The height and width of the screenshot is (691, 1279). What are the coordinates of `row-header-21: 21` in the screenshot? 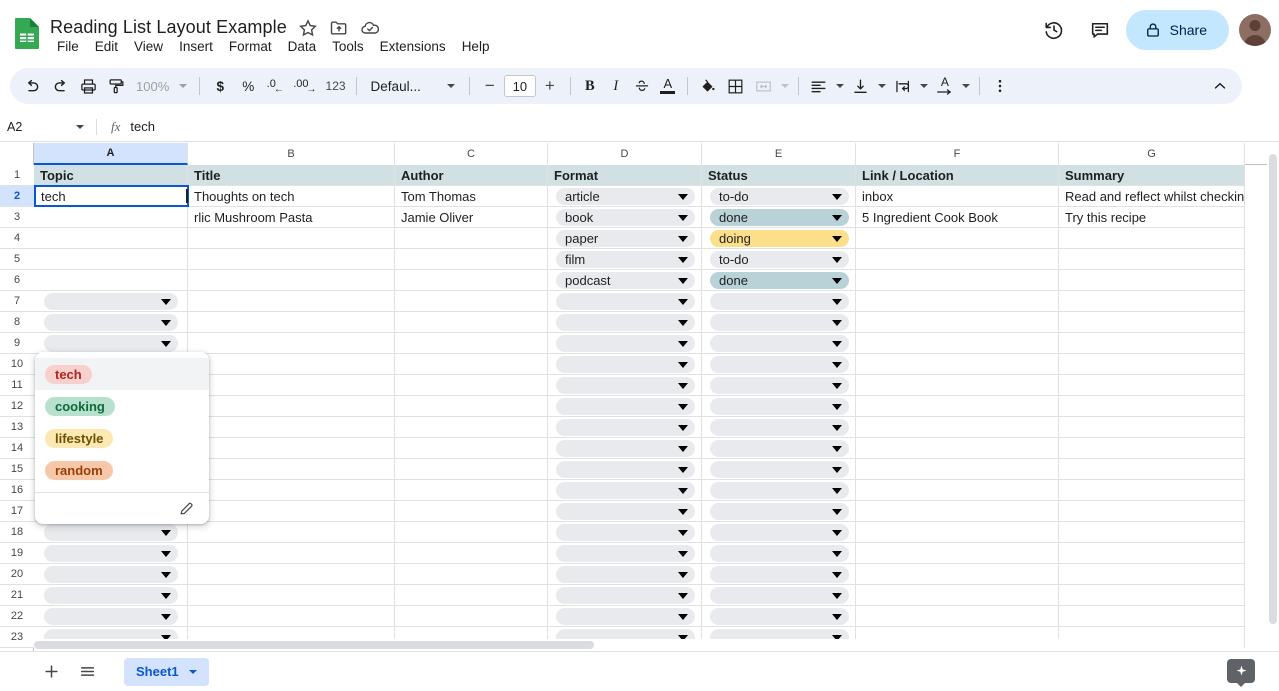 It's located at (17, 595).